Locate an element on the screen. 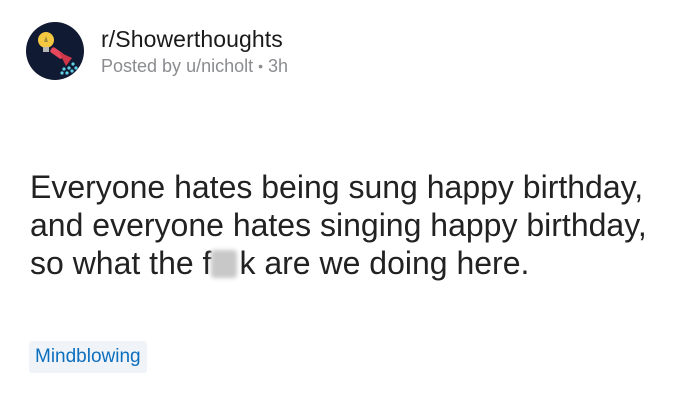  subreddit-avatar is located at coordinates (55, 51).